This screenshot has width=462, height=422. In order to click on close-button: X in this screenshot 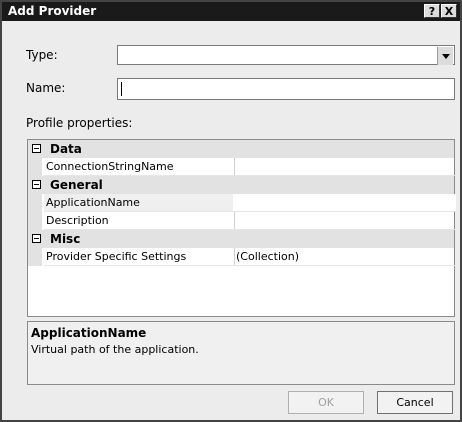, I will do `click(449, 11)`.